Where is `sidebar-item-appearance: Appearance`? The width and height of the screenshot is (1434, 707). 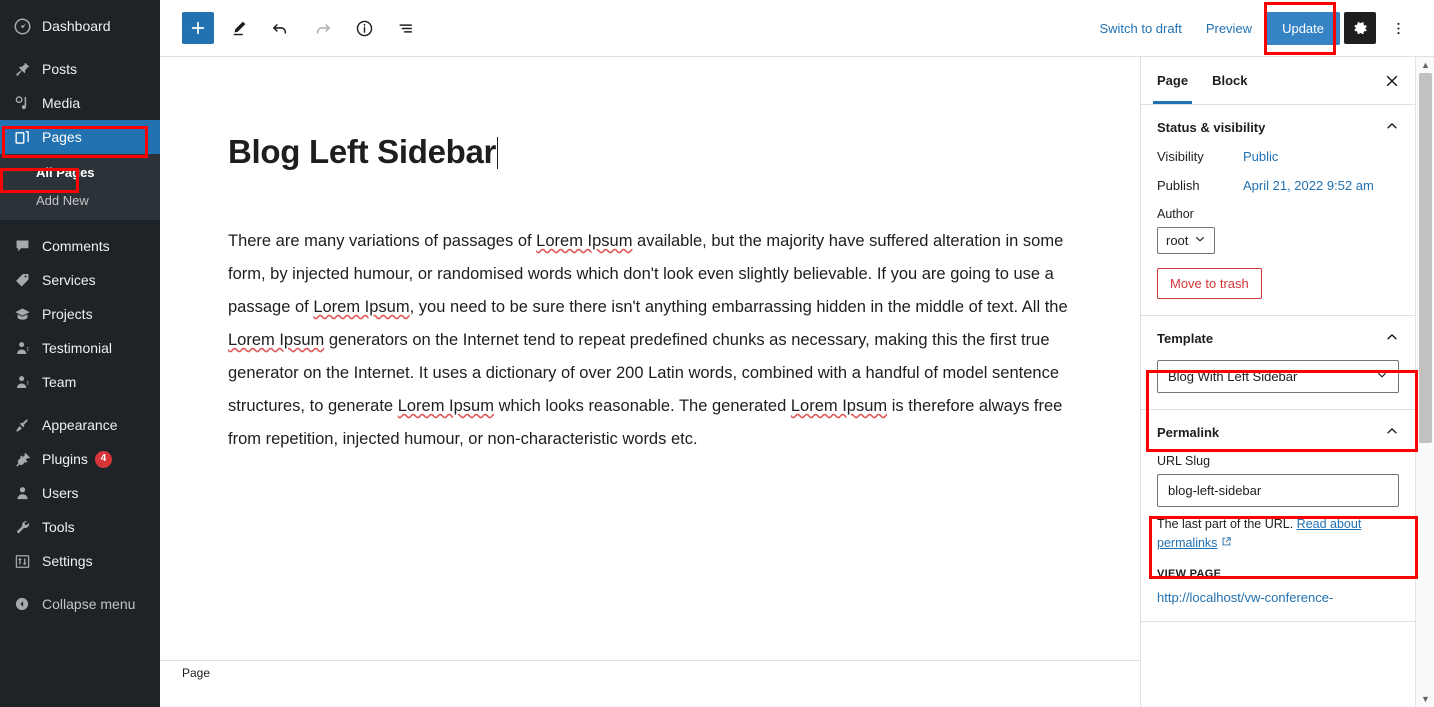
sidebar-item-appearance: Appearance is located at coordinates (80, 425).